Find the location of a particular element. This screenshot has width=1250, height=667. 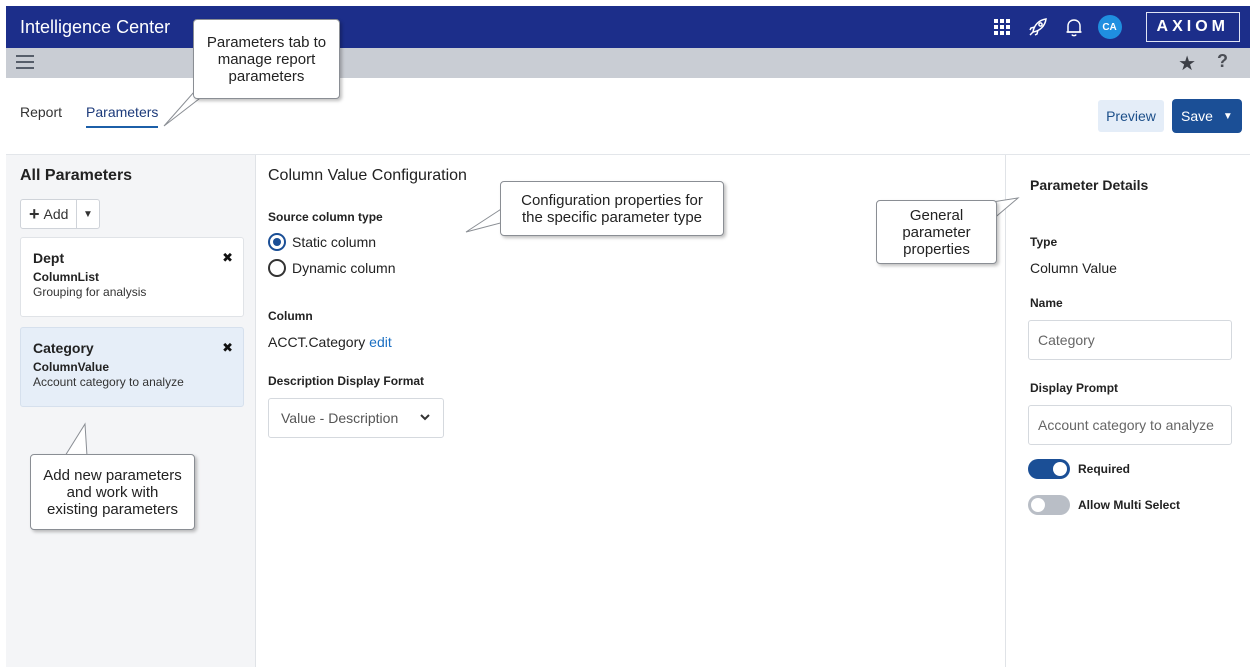

parameter-name: Category is located at coordinates (63, 348).